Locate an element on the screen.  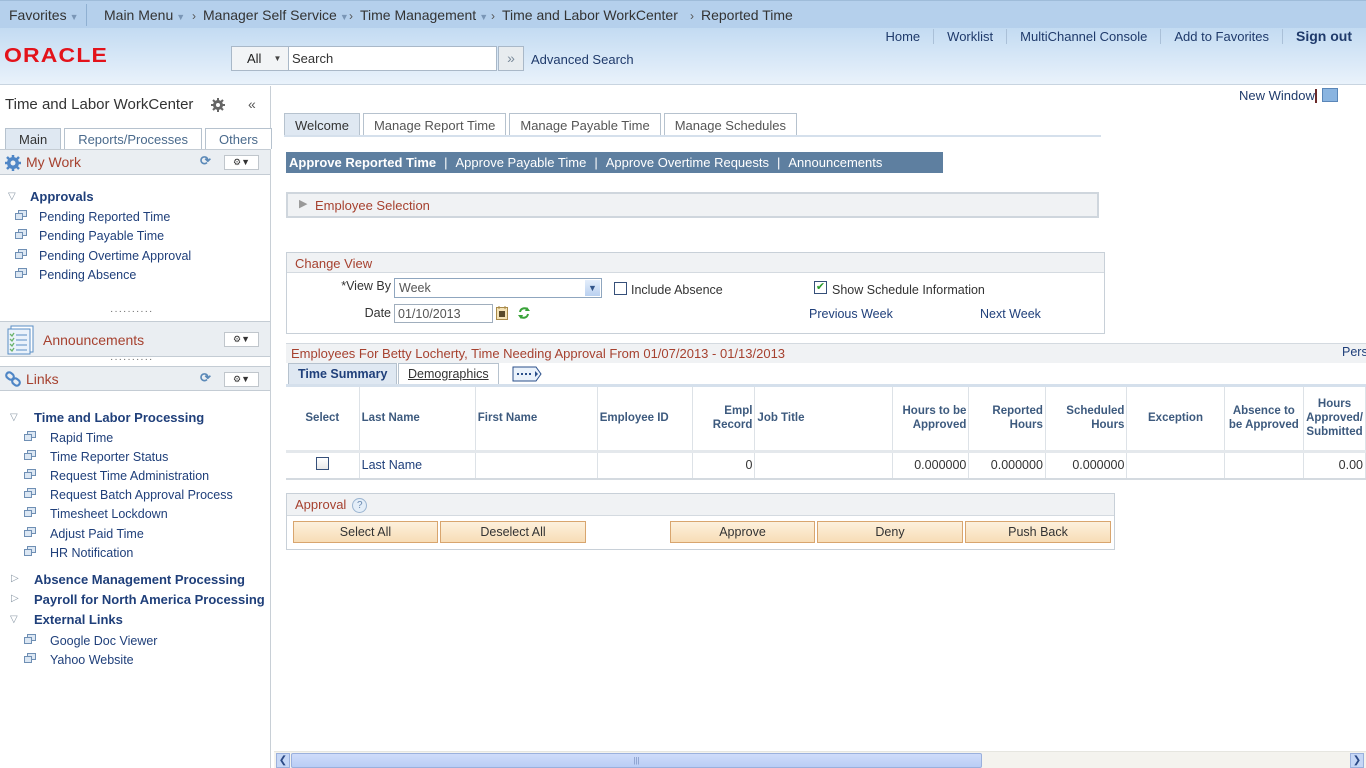
column-header-exception: Exception is located at coordinates (1175, 420).